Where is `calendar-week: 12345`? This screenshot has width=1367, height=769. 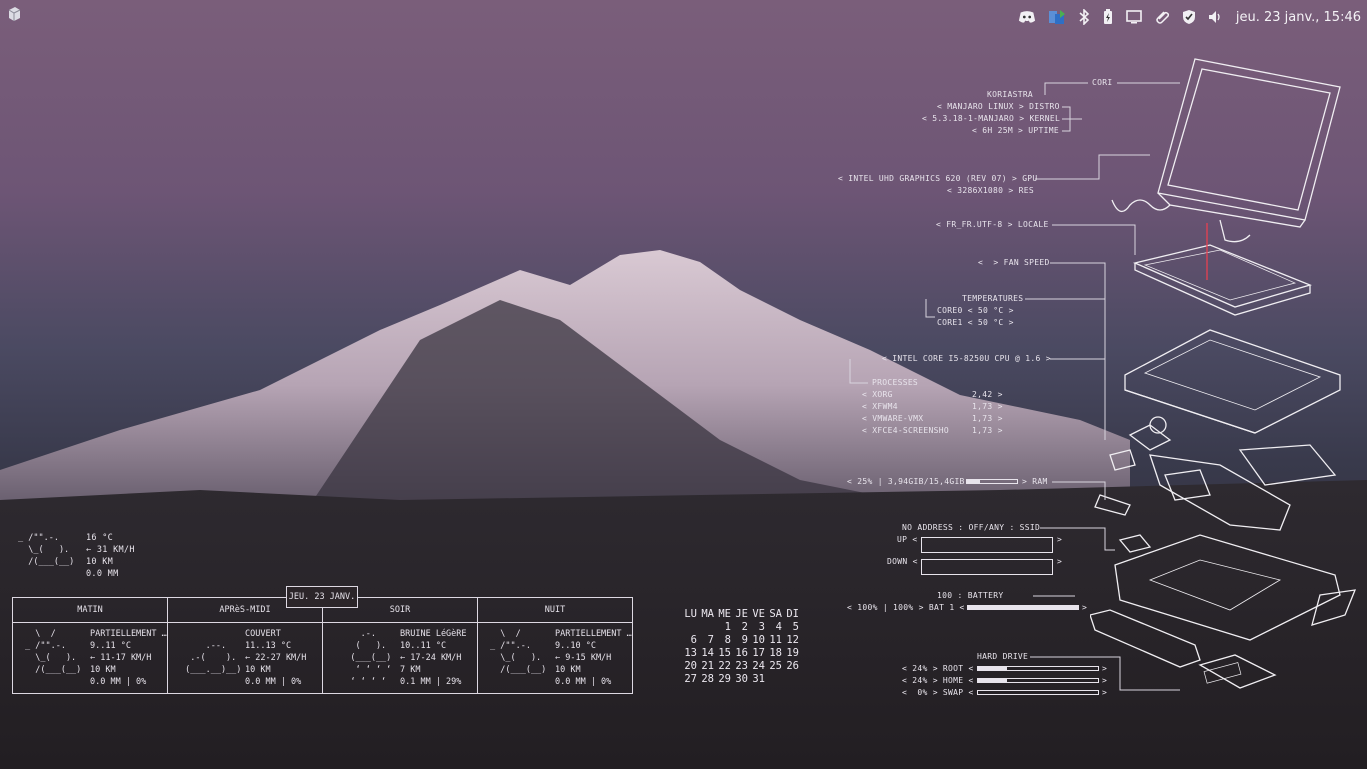
calendar-week: 12345 is located at coordinates (739, 627).